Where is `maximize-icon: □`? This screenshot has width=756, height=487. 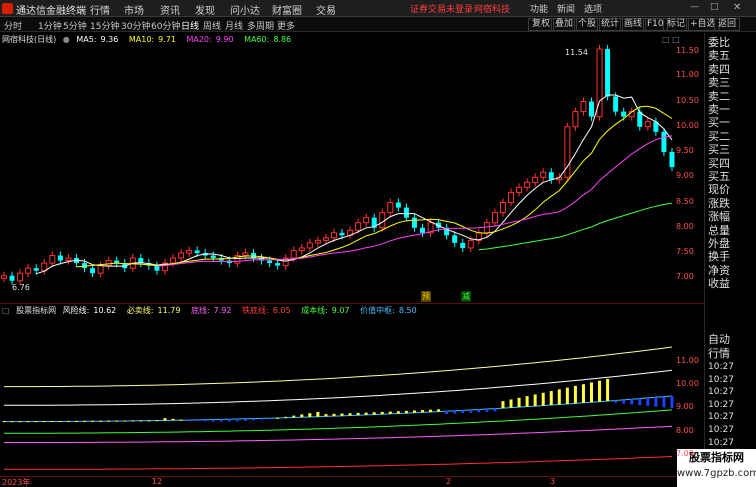
maximize-icon: □ is located at coordinates (714, 7).